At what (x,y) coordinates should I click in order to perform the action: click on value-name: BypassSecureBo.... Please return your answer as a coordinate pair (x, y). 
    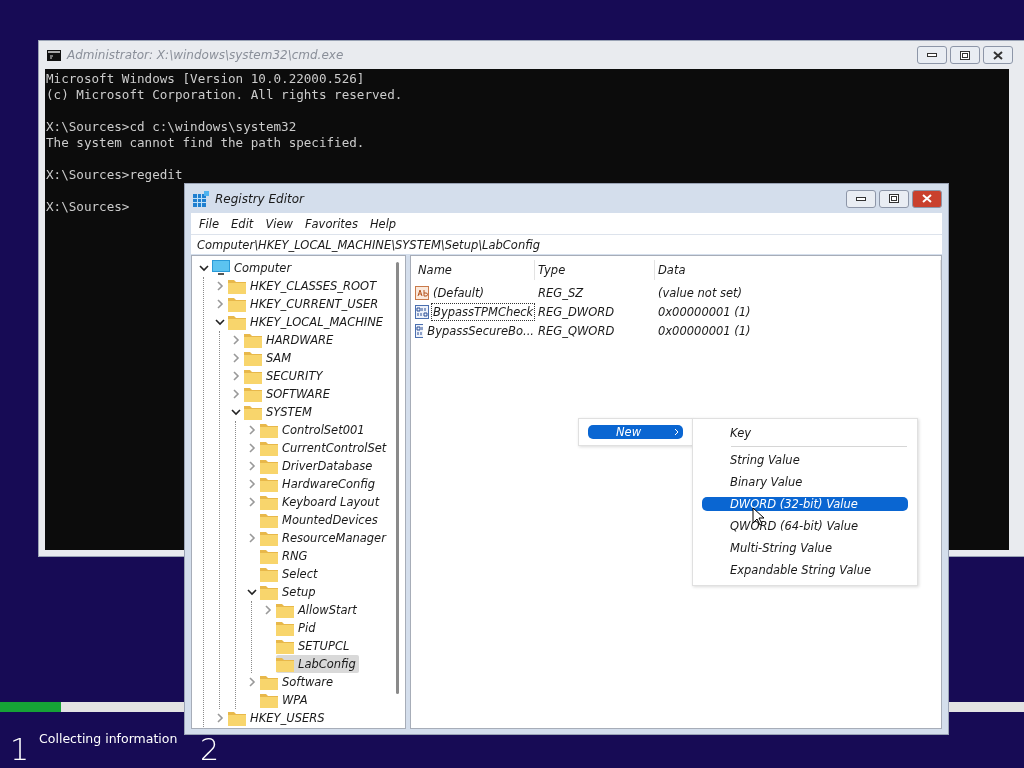
    Looking at the image, I should click on (480, 330).